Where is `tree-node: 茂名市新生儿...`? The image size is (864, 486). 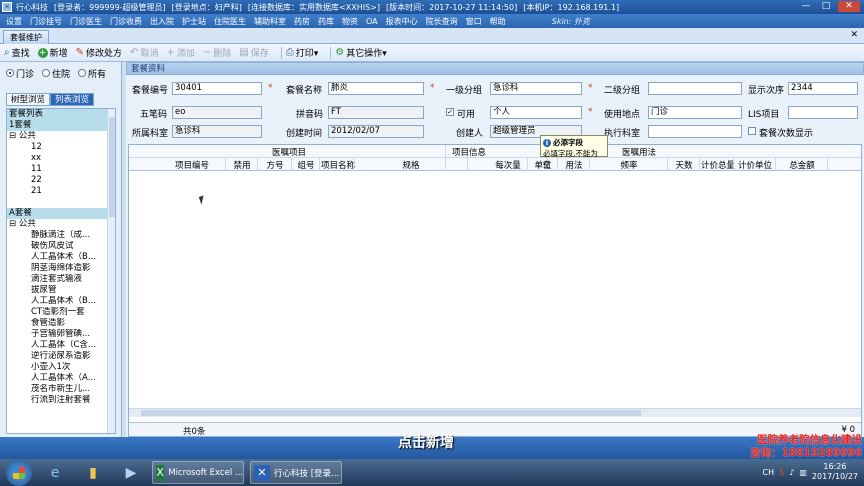
tree-node: 茂名市新生儿... is located at coordinates (57, 389).